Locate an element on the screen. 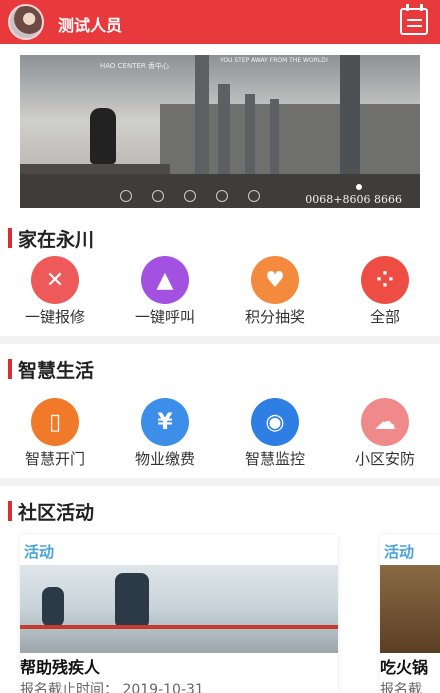  section-title-activities: 社区活动 is located at coordinates (51, 511).